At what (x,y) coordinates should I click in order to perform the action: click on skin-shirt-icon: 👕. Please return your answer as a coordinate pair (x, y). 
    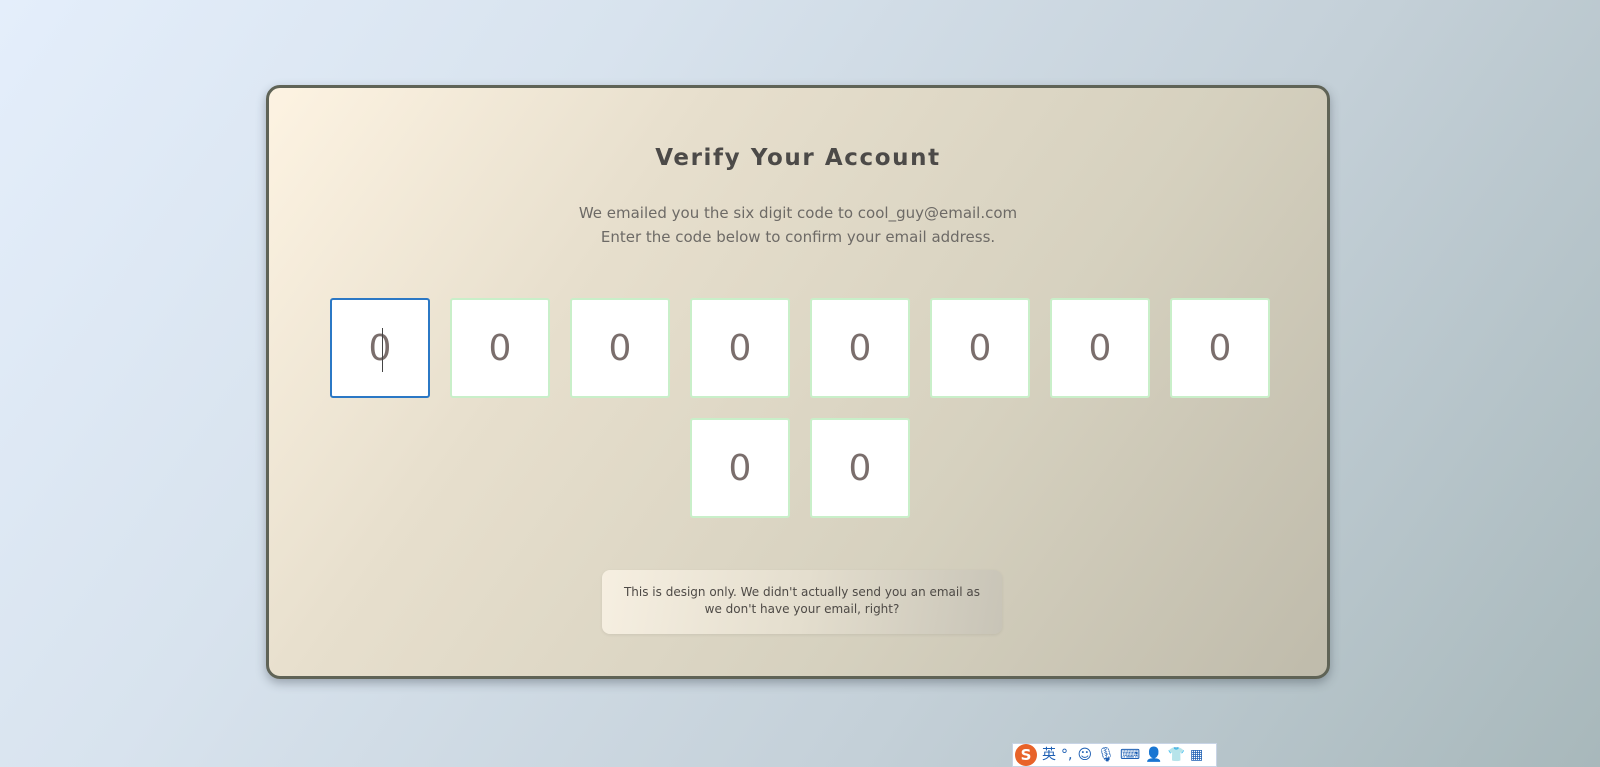
    Looking at the image, I should click on (1176, 755).